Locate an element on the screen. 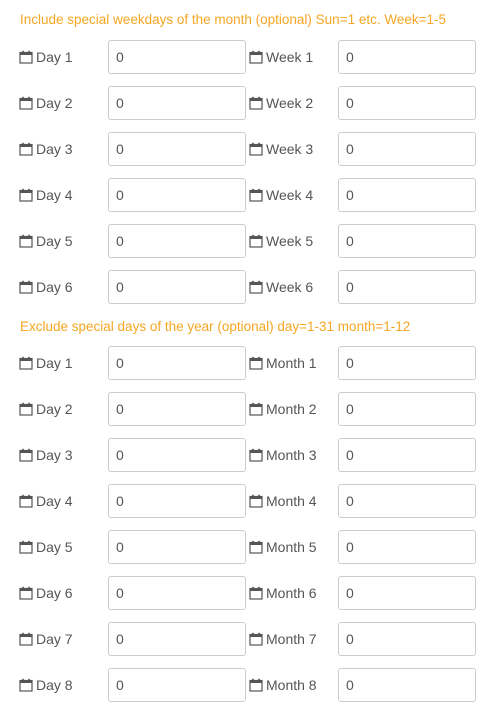 The image size is (483, 707). week-label-text: Week 3 is located at coordinates (290, 149).